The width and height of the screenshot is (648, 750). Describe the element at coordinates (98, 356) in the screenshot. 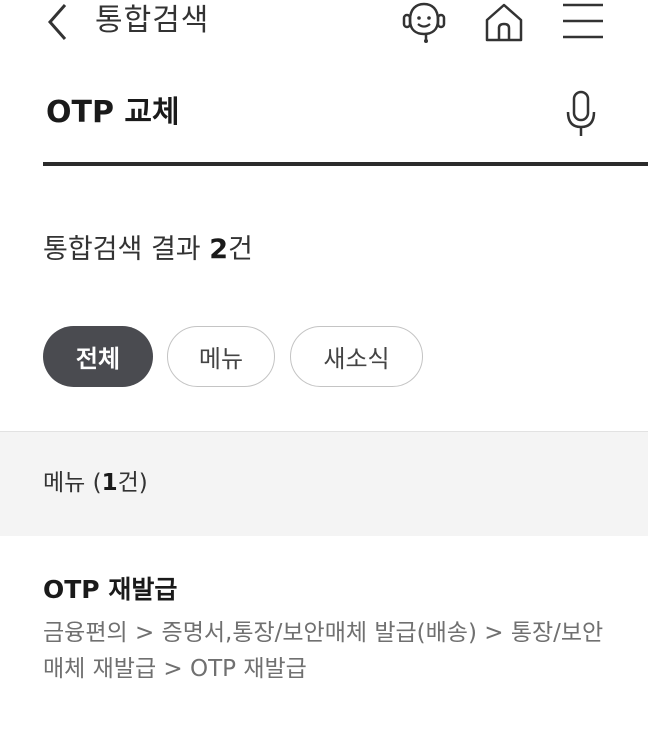

I see `filter-all-chip: 전체` at that location.